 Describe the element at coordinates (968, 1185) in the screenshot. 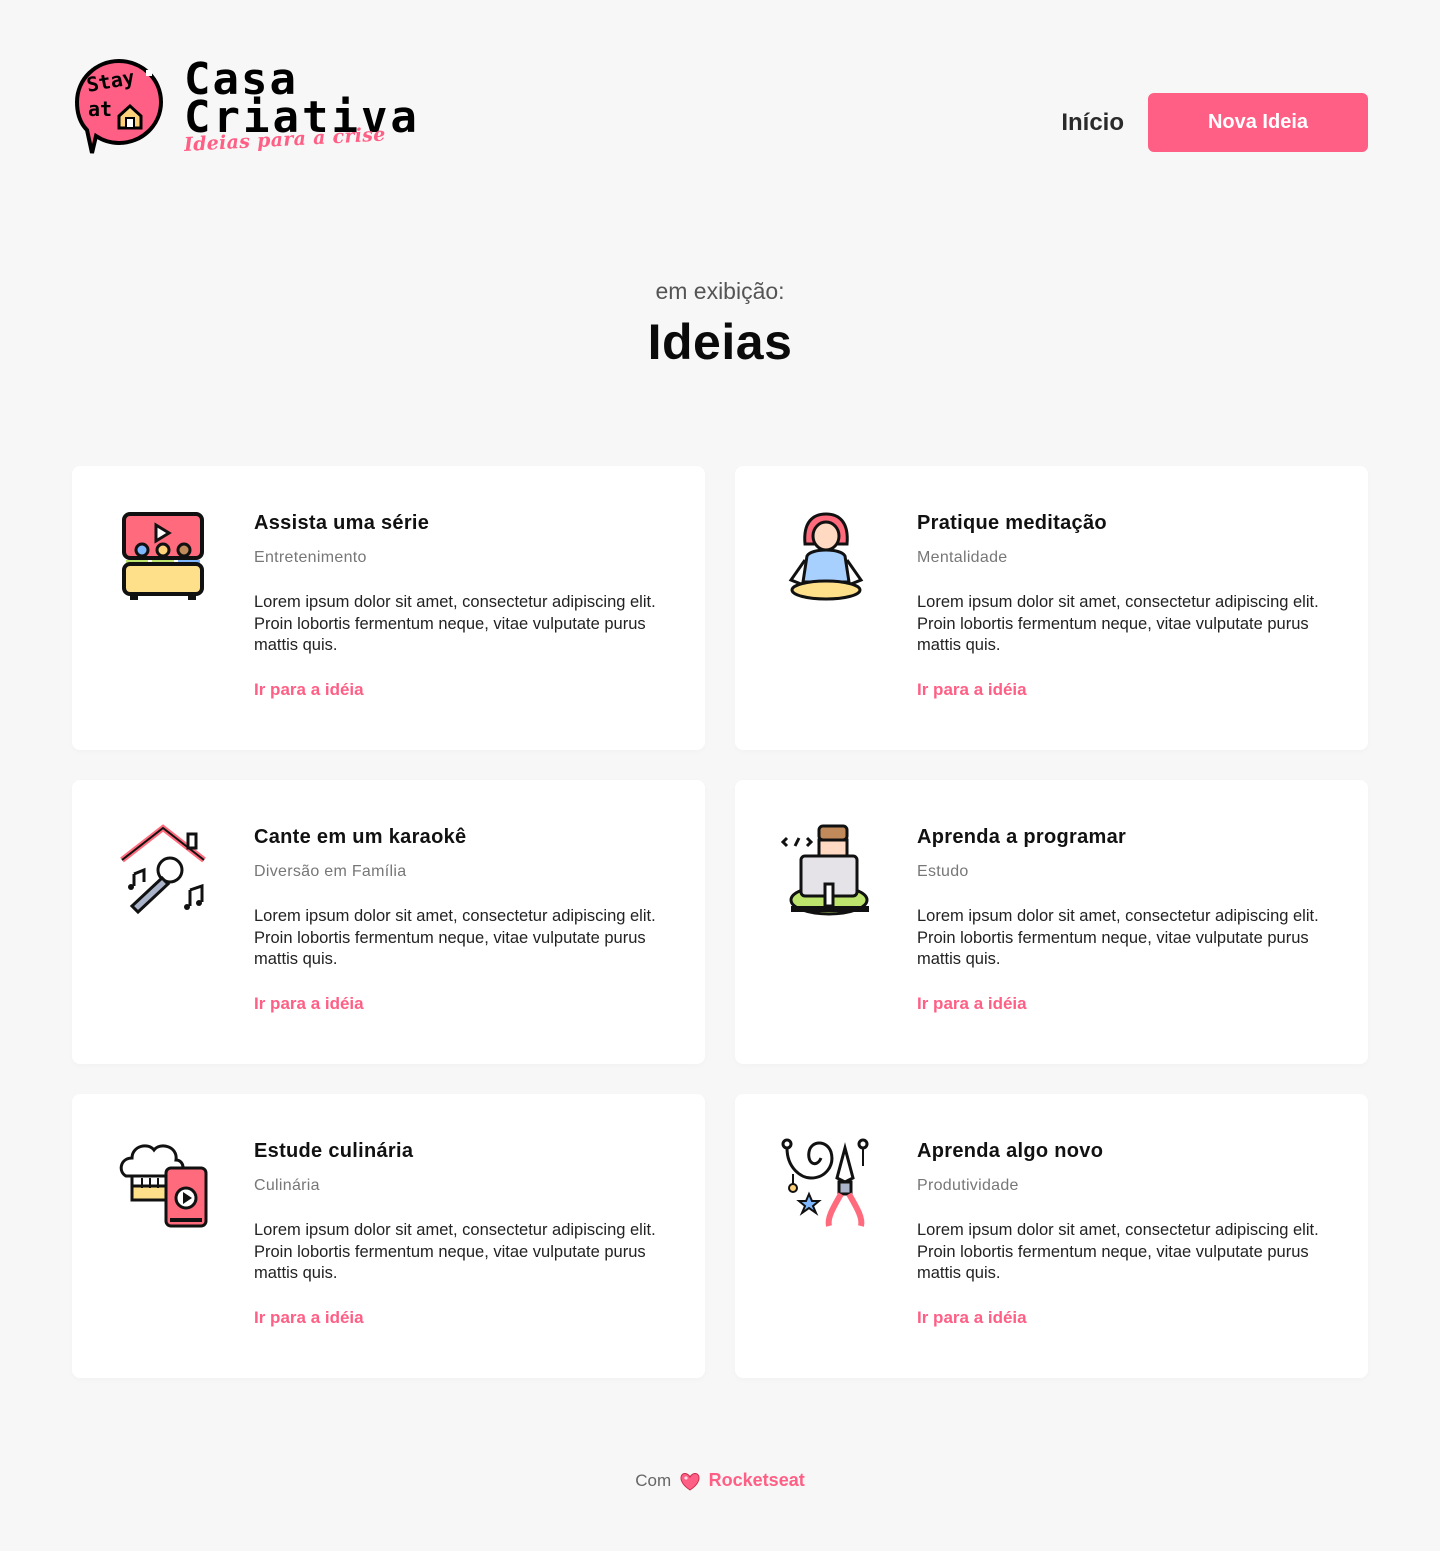

I see `idea-category: Produtividade` at that location.